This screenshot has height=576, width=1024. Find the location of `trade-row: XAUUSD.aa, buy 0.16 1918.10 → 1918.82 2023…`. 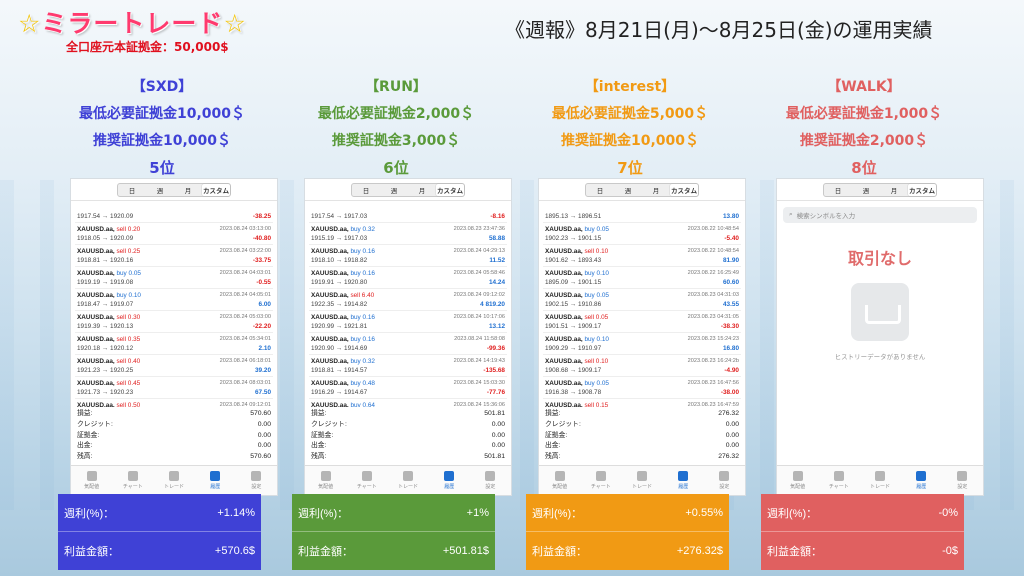

trade-row: XAUUSD.aa, buy 0.16 1918.10 → 1918.82 2023… is located at coordinates (408, 256).